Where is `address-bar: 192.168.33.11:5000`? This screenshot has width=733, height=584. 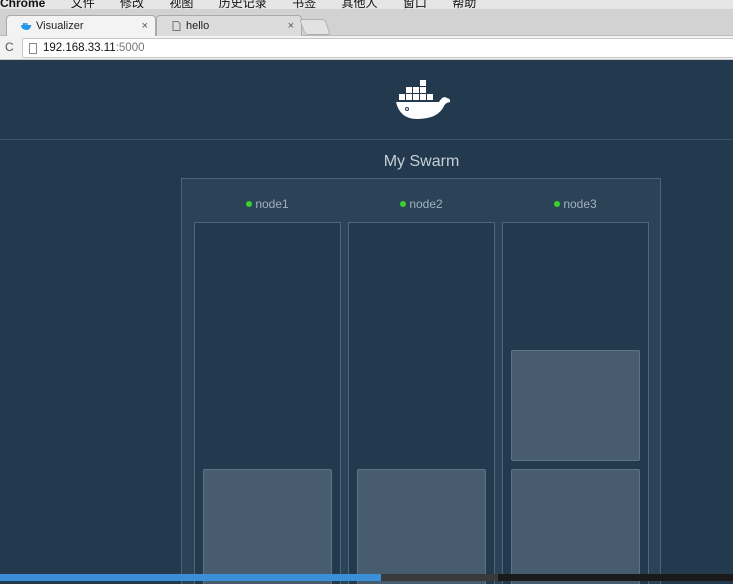
address-bar: 192.168.33.11:5000 is located at coordinates (377, 48).